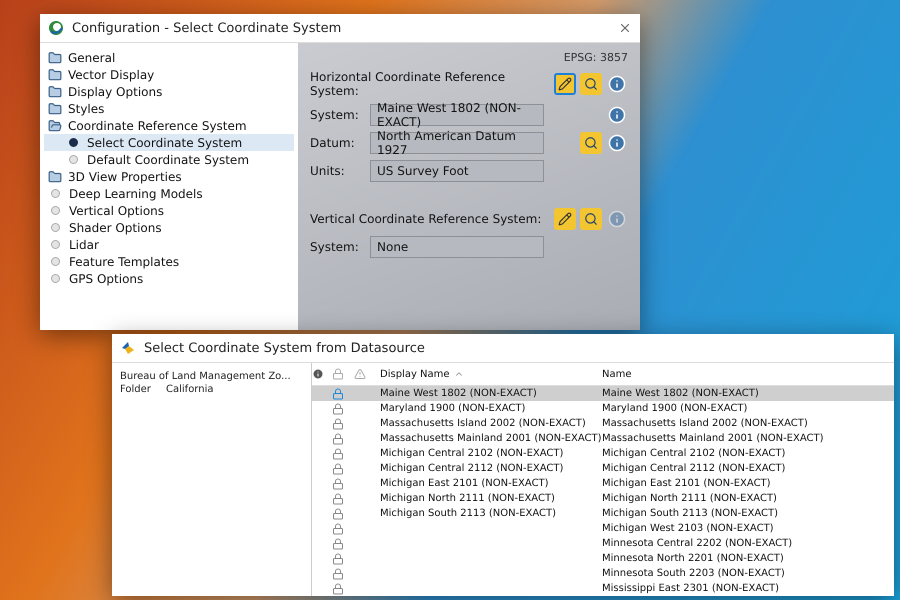 The width and height of the screenshot is (900, 600). I want to click on warning-icon, so click(360, 374).